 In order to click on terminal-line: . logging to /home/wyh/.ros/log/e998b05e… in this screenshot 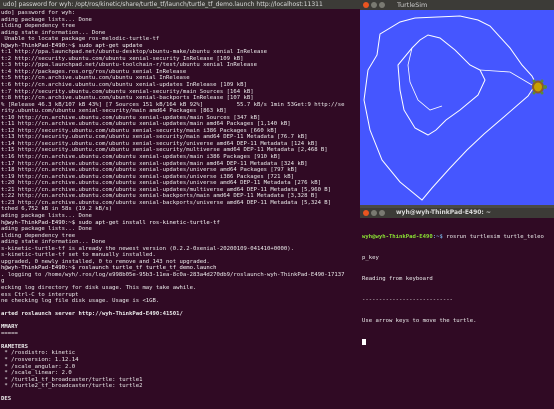, I will do `click(173, 274)`.